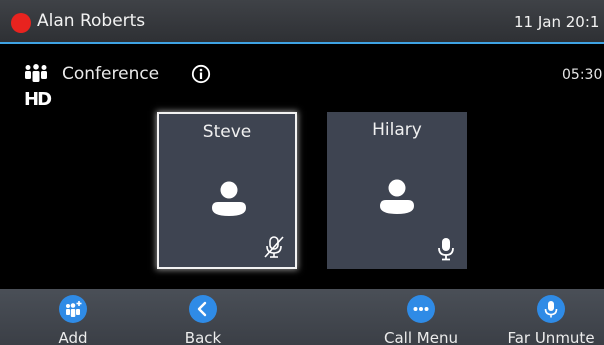  Describe the element at coordinates (227, 132) in the screenshot. I see `participant-name: Steve` at that location.